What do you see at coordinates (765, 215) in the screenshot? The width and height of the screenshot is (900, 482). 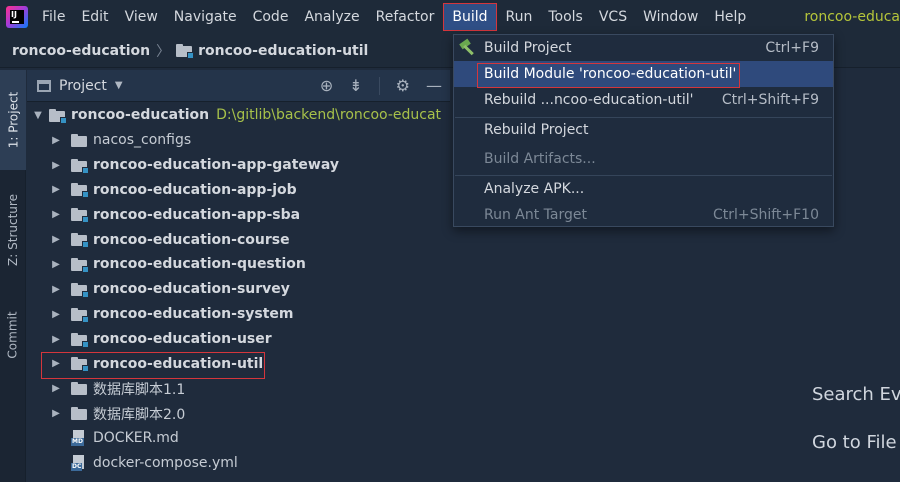 I see `run-ant-shortcut: Ctrl+Shift+F10` at bounding box center [765, 215].